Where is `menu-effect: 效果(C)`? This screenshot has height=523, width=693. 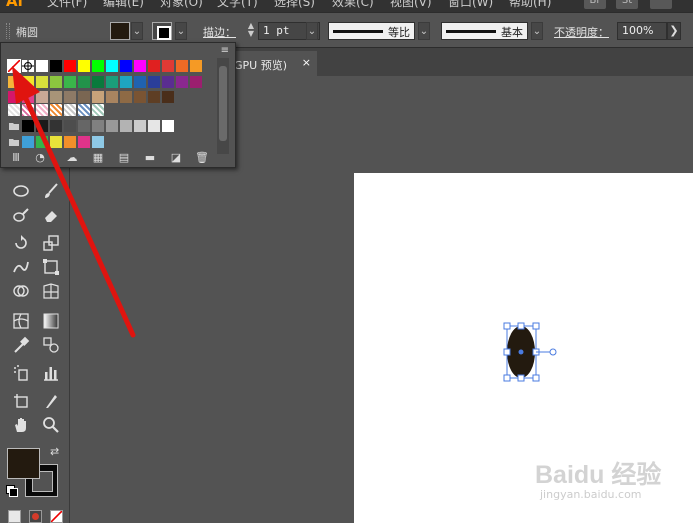 menu-effect: 效果(C) is located at coordinates (353, 5).